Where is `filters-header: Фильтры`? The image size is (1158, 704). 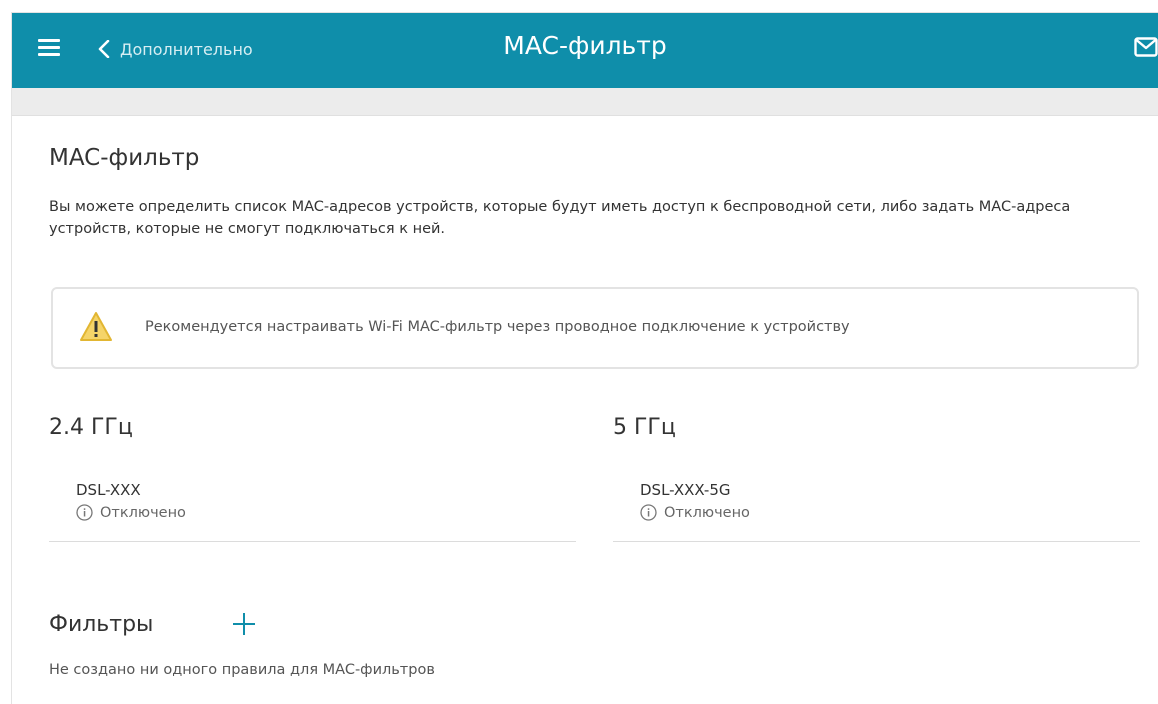 filters-header: Фильтры is located at coordinates (154, 624).